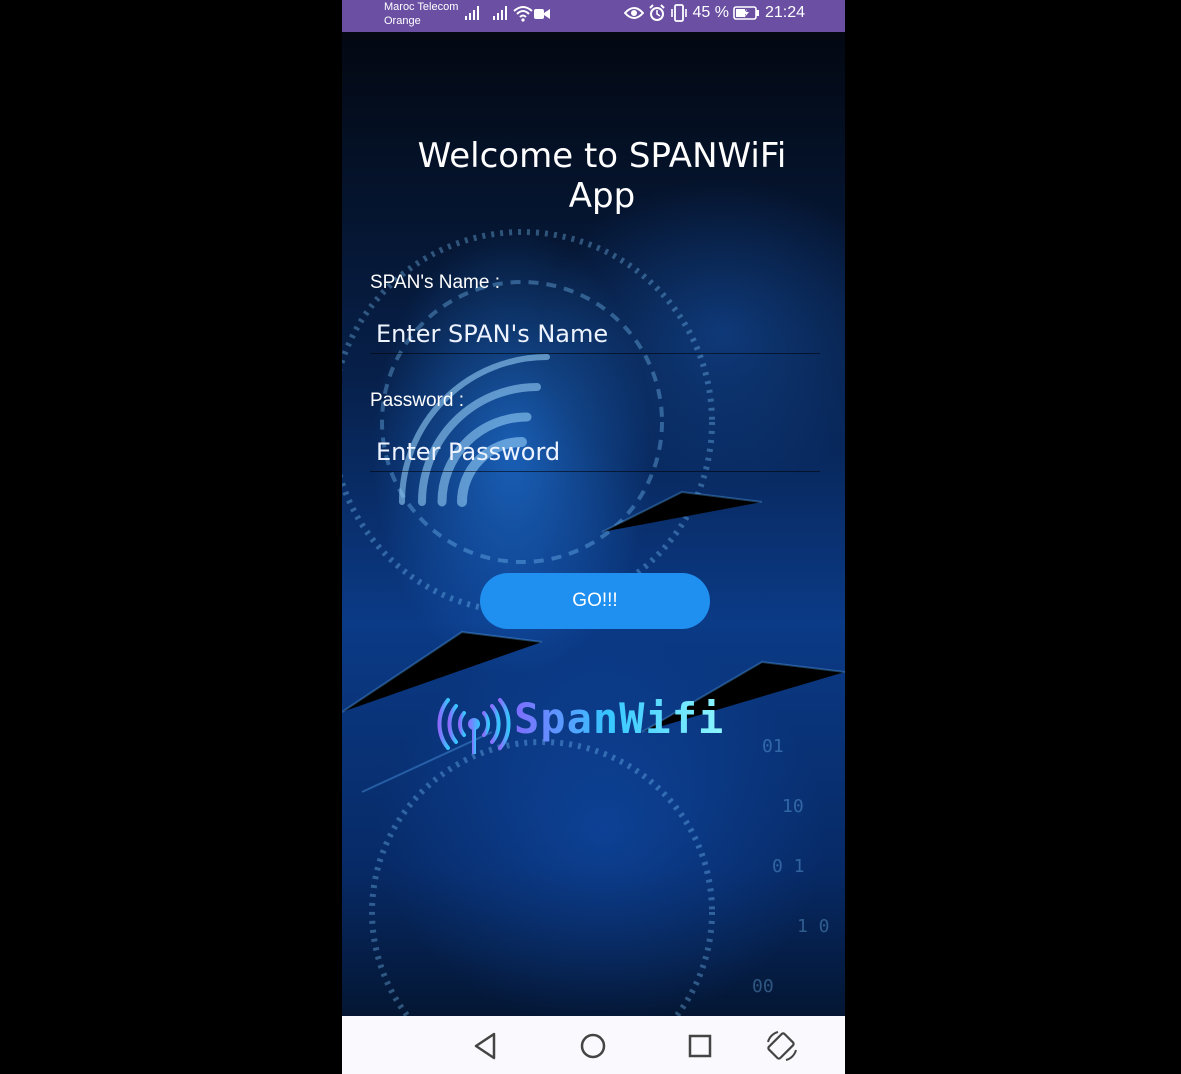 The image size is (1181, 1074). I want to click on battery-percent: 45 %, so click(710, 12).